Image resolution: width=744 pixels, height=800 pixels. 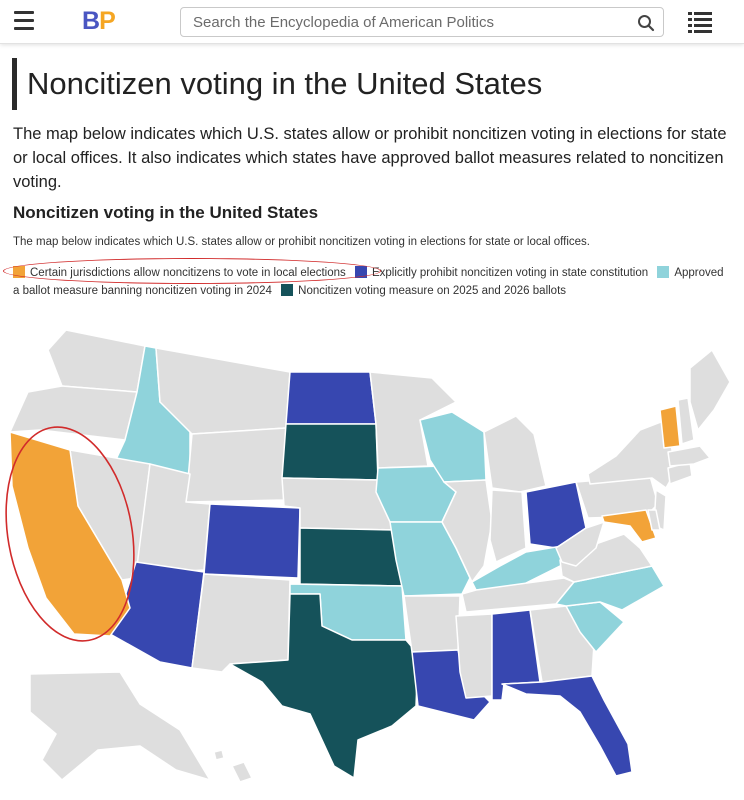 I want to click on top-bar: BP, so click(x=372, y=22).